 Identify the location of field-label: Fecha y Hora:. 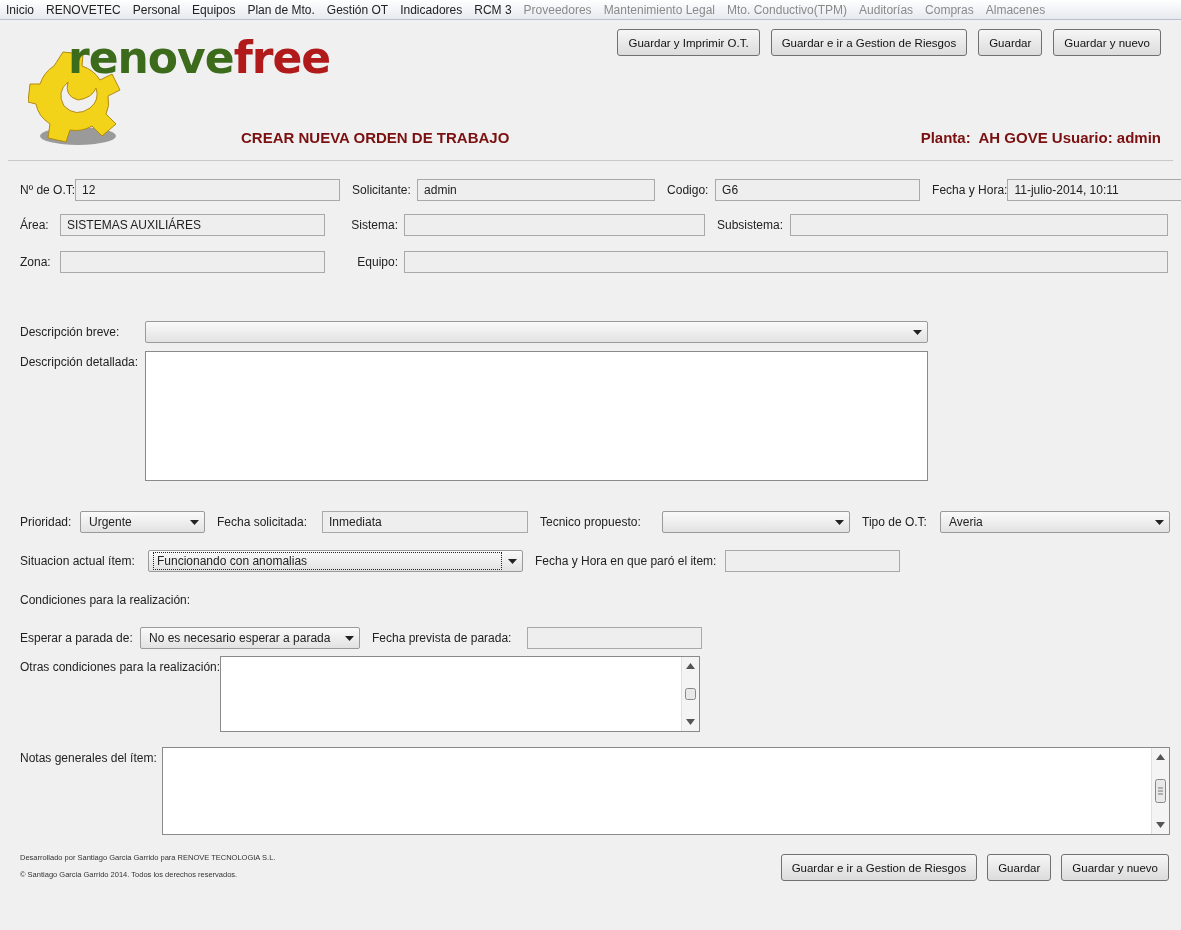
(969, 190).